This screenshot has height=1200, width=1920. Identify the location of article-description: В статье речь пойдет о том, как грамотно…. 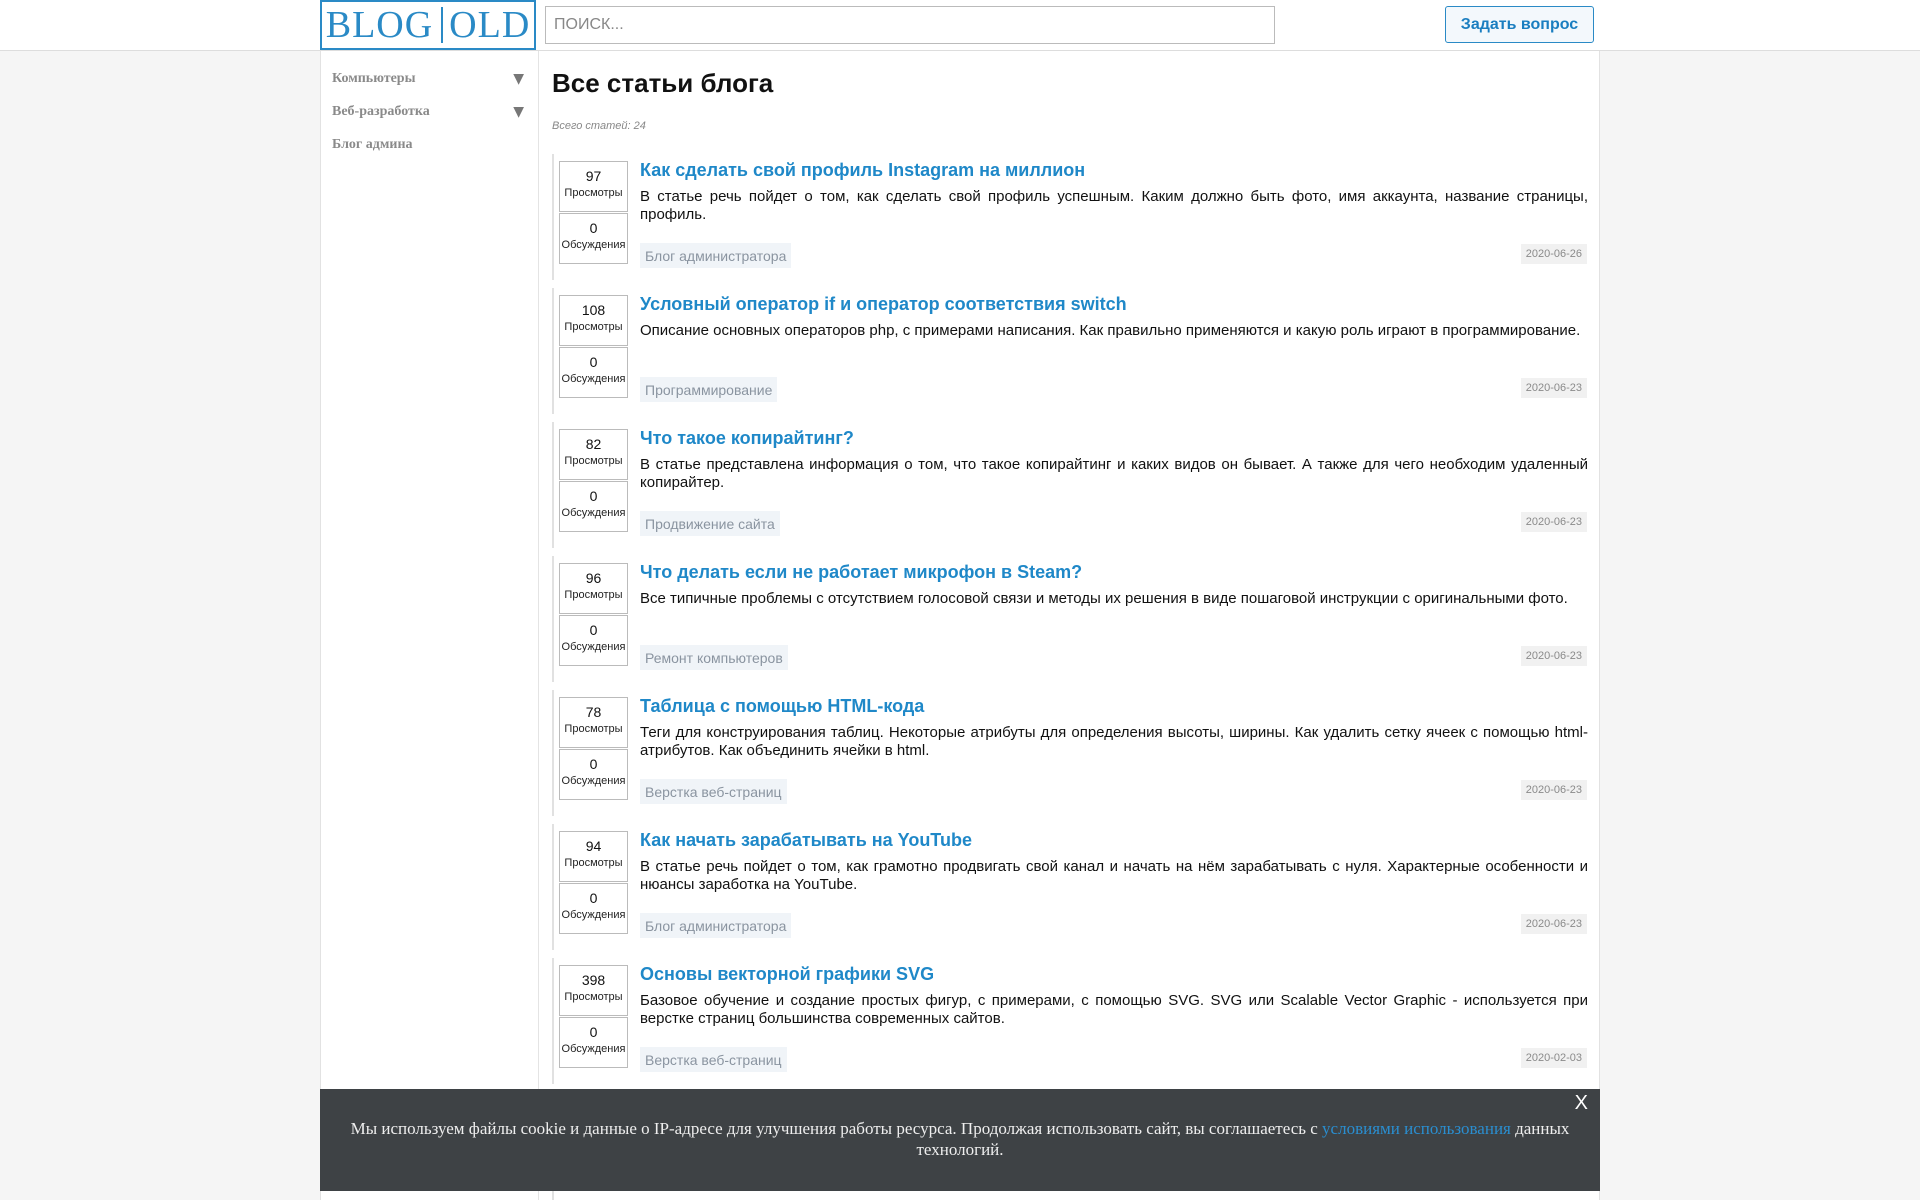
(1114, 875).